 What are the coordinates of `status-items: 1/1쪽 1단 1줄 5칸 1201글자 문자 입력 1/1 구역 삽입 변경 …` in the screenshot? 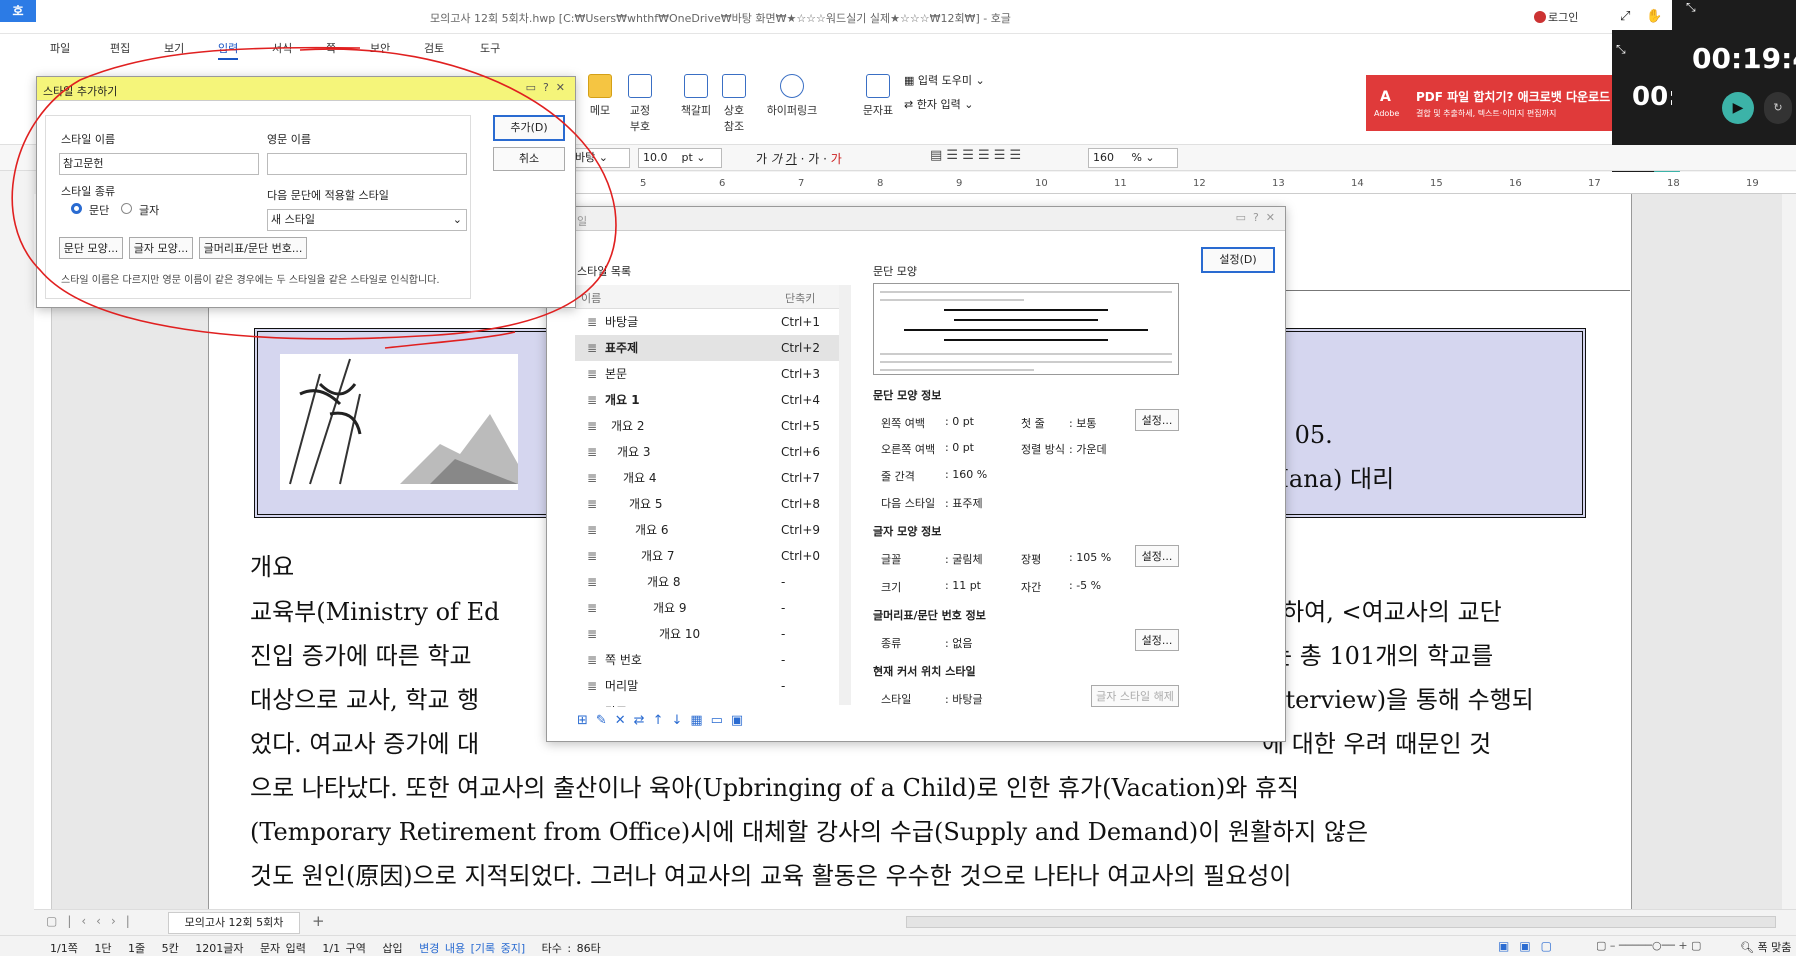 It's located at (325, 948).